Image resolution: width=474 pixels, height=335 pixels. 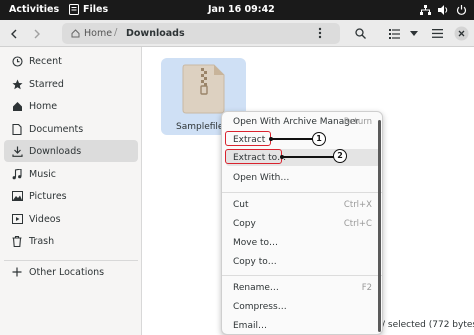 What do you see at coordinates (42, 241) in the screenshot?
I see `sidebar-item-label: Trash` at bounding box center [42, 241].